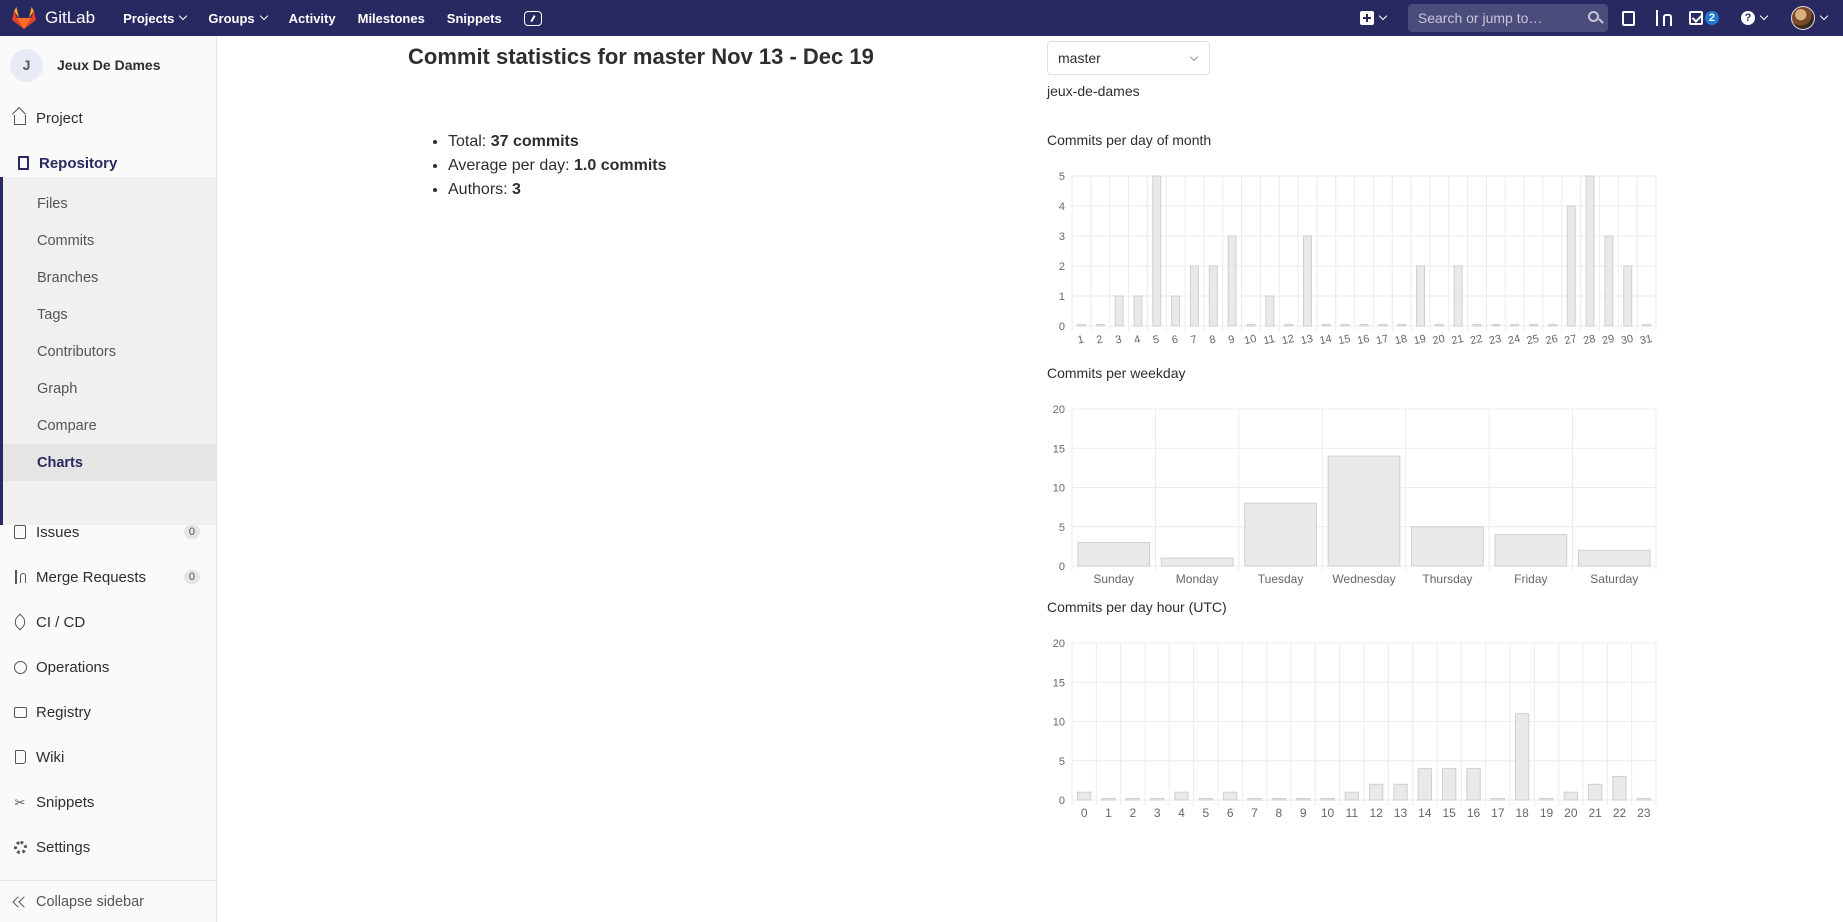  What do you see at coordinates (53, 18) in the screenshot?
I see `gitlab-home-link: GitLab` at bounding box center [53, 18].